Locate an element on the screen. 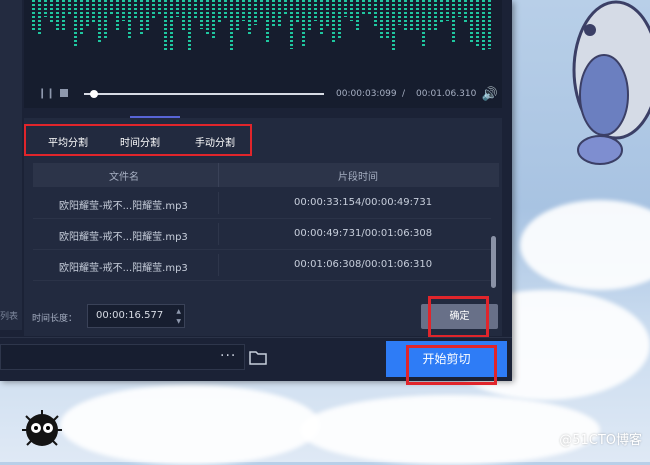 The image size is (650, 465). row-segment: 00:00:49:731/00:01:06:308 is located at coordinates (363, 233).